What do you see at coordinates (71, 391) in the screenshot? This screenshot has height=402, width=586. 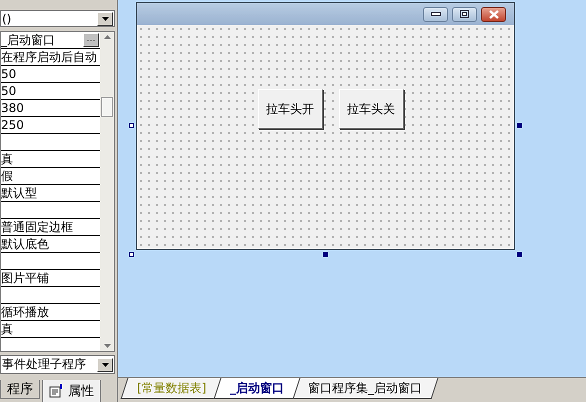 I see `panel-tab: 属性` at bounding box center [71, 391].